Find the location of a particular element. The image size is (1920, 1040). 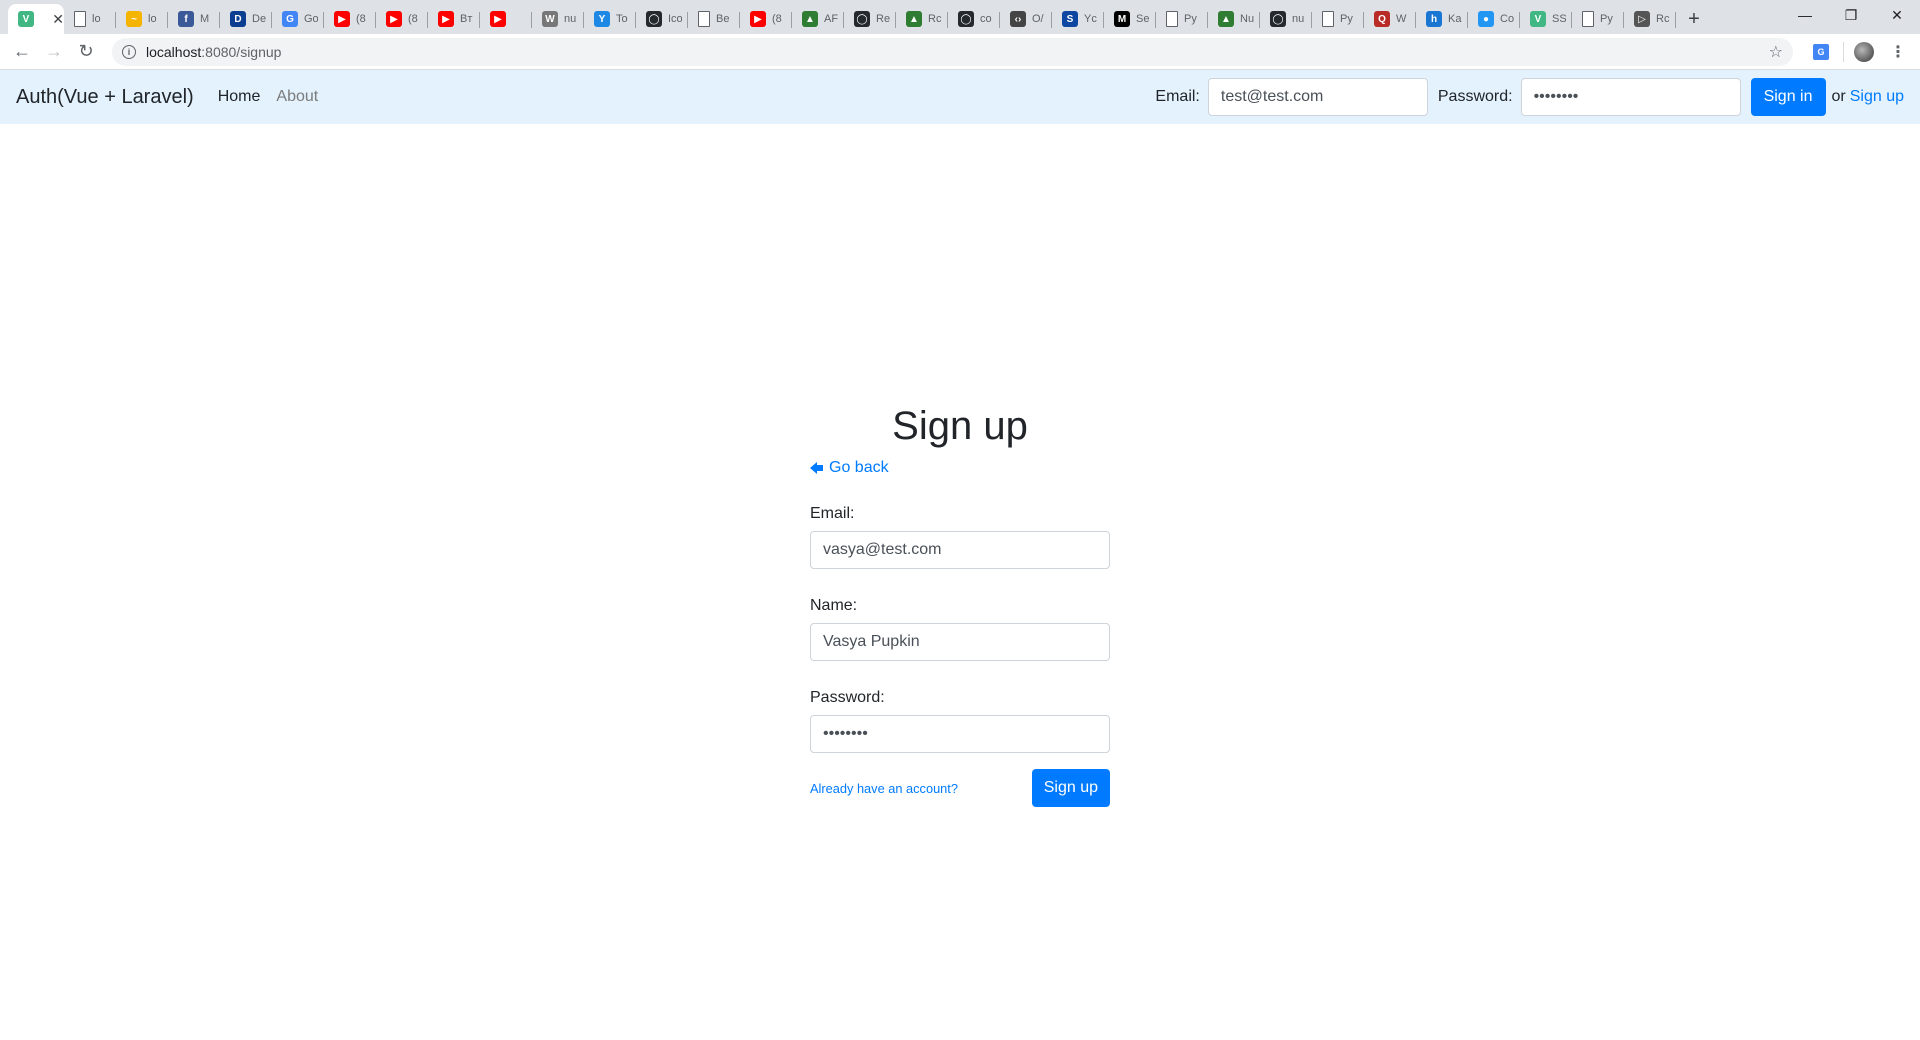

email-field is located at coordinates (960, 550).